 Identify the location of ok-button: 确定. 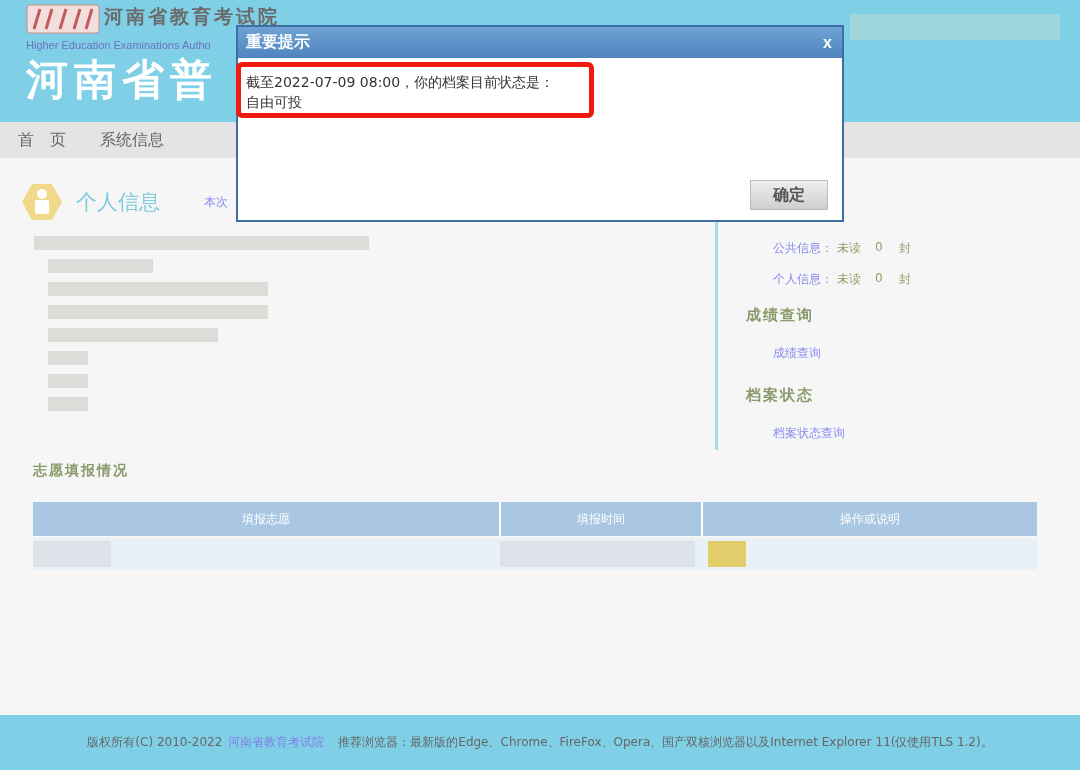
(789, 195).